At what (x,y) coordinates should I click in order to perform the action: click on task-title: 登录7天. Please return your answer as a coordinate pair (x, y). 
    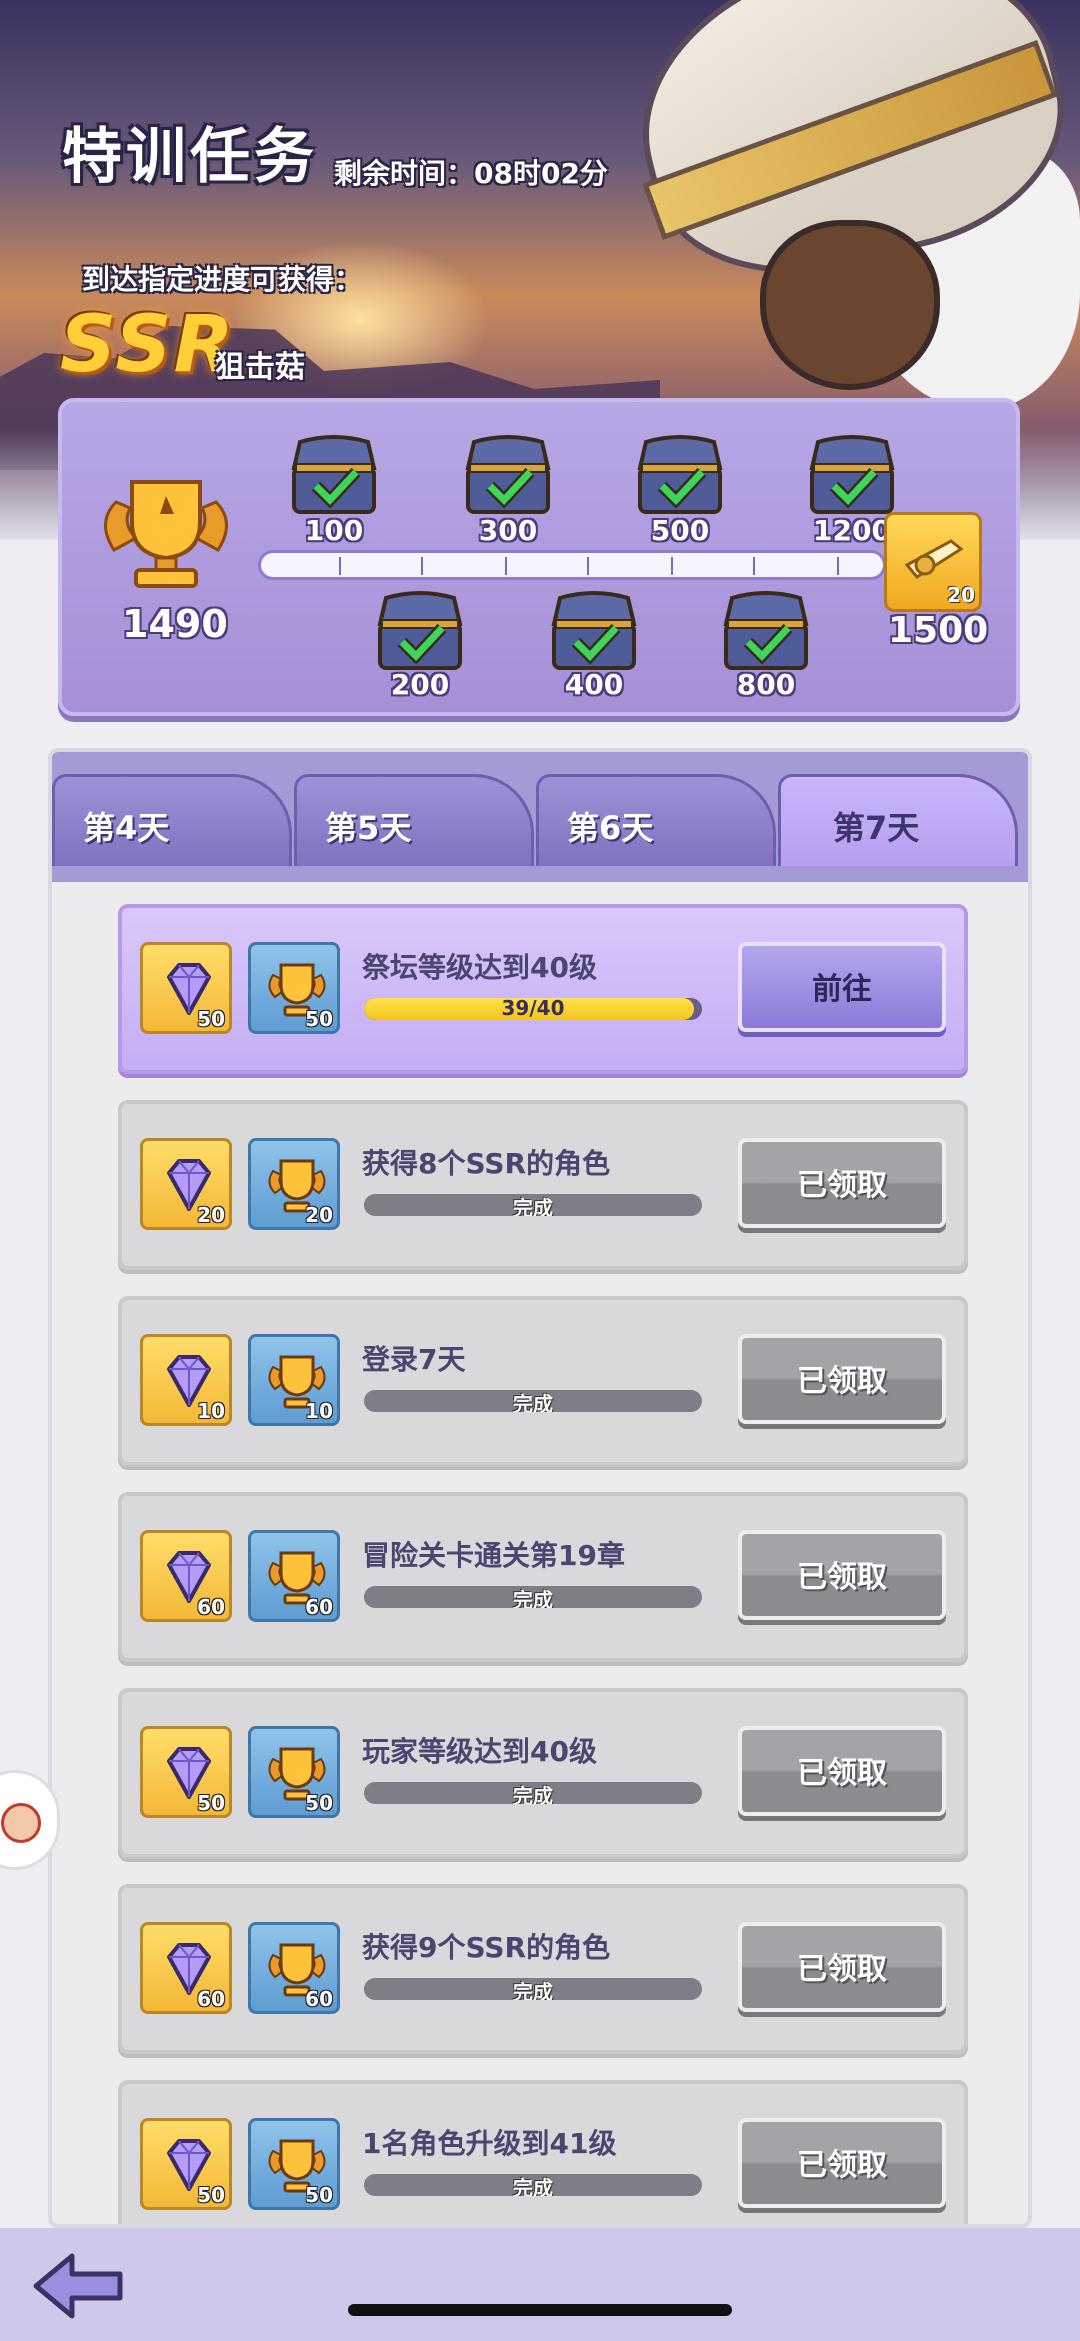
    Looking at the image, I should click on (414, 1359).